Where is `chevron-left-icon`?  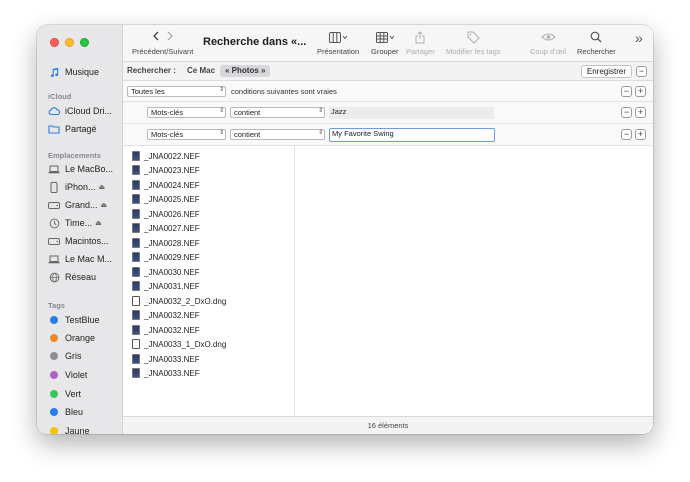
chevron-left-icon is located at coordinates (156, 37).